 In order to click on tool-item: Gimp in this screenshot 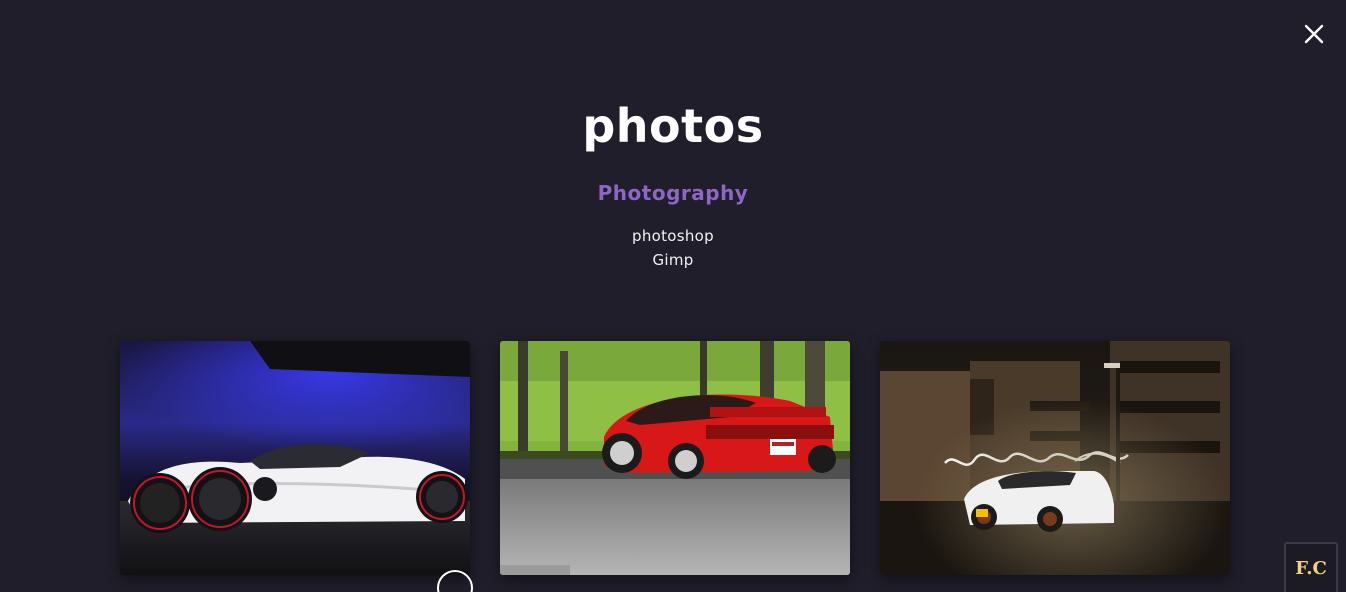, I will do `click(673, 260)`.